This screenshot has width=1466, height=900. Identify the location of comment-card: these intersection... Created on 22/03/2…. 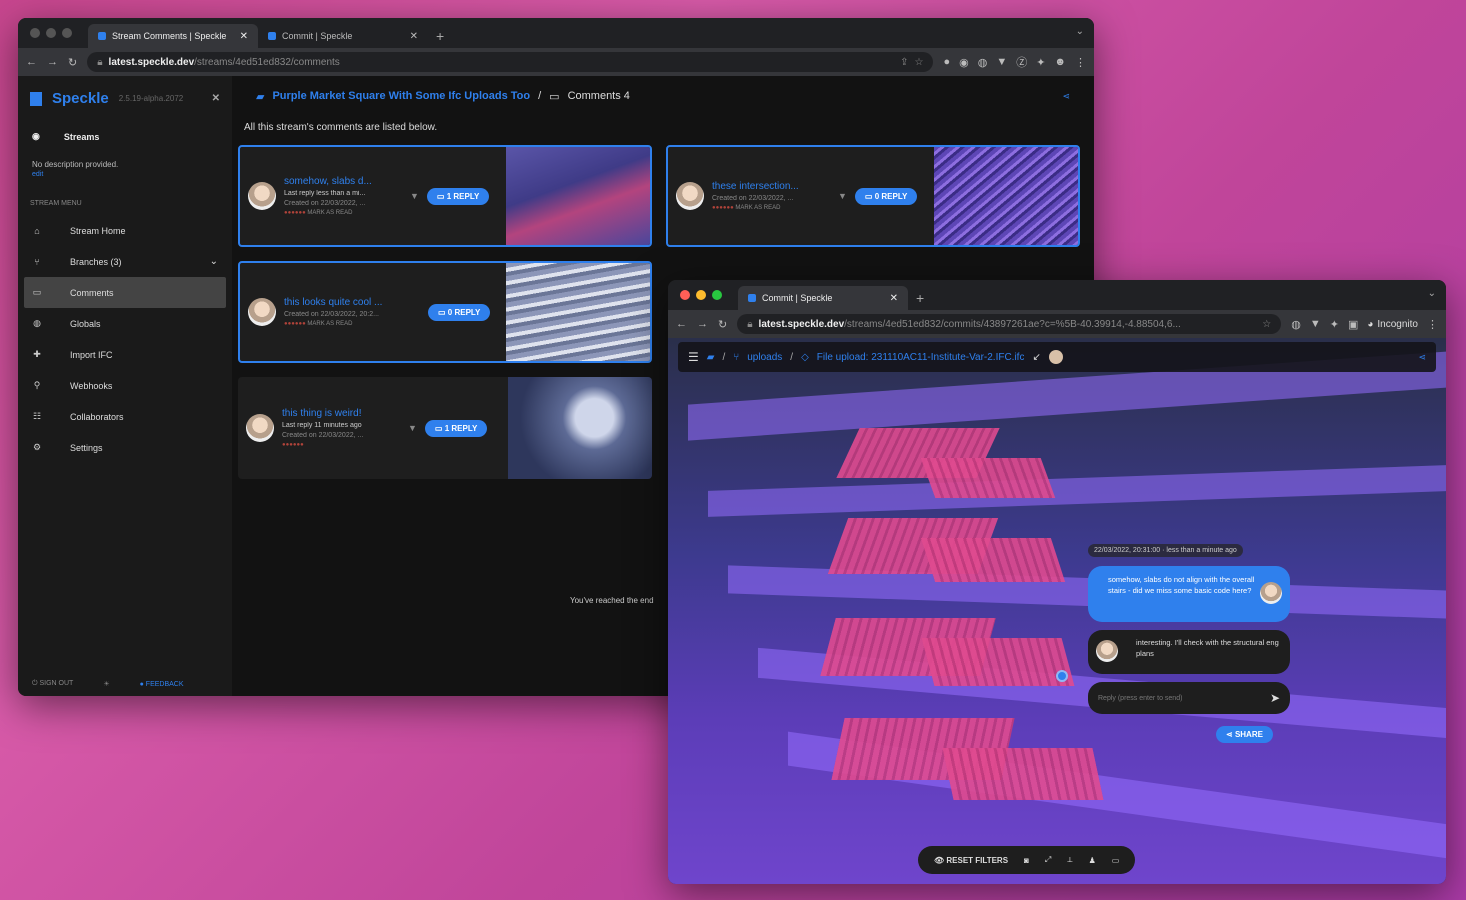
(873, 196).